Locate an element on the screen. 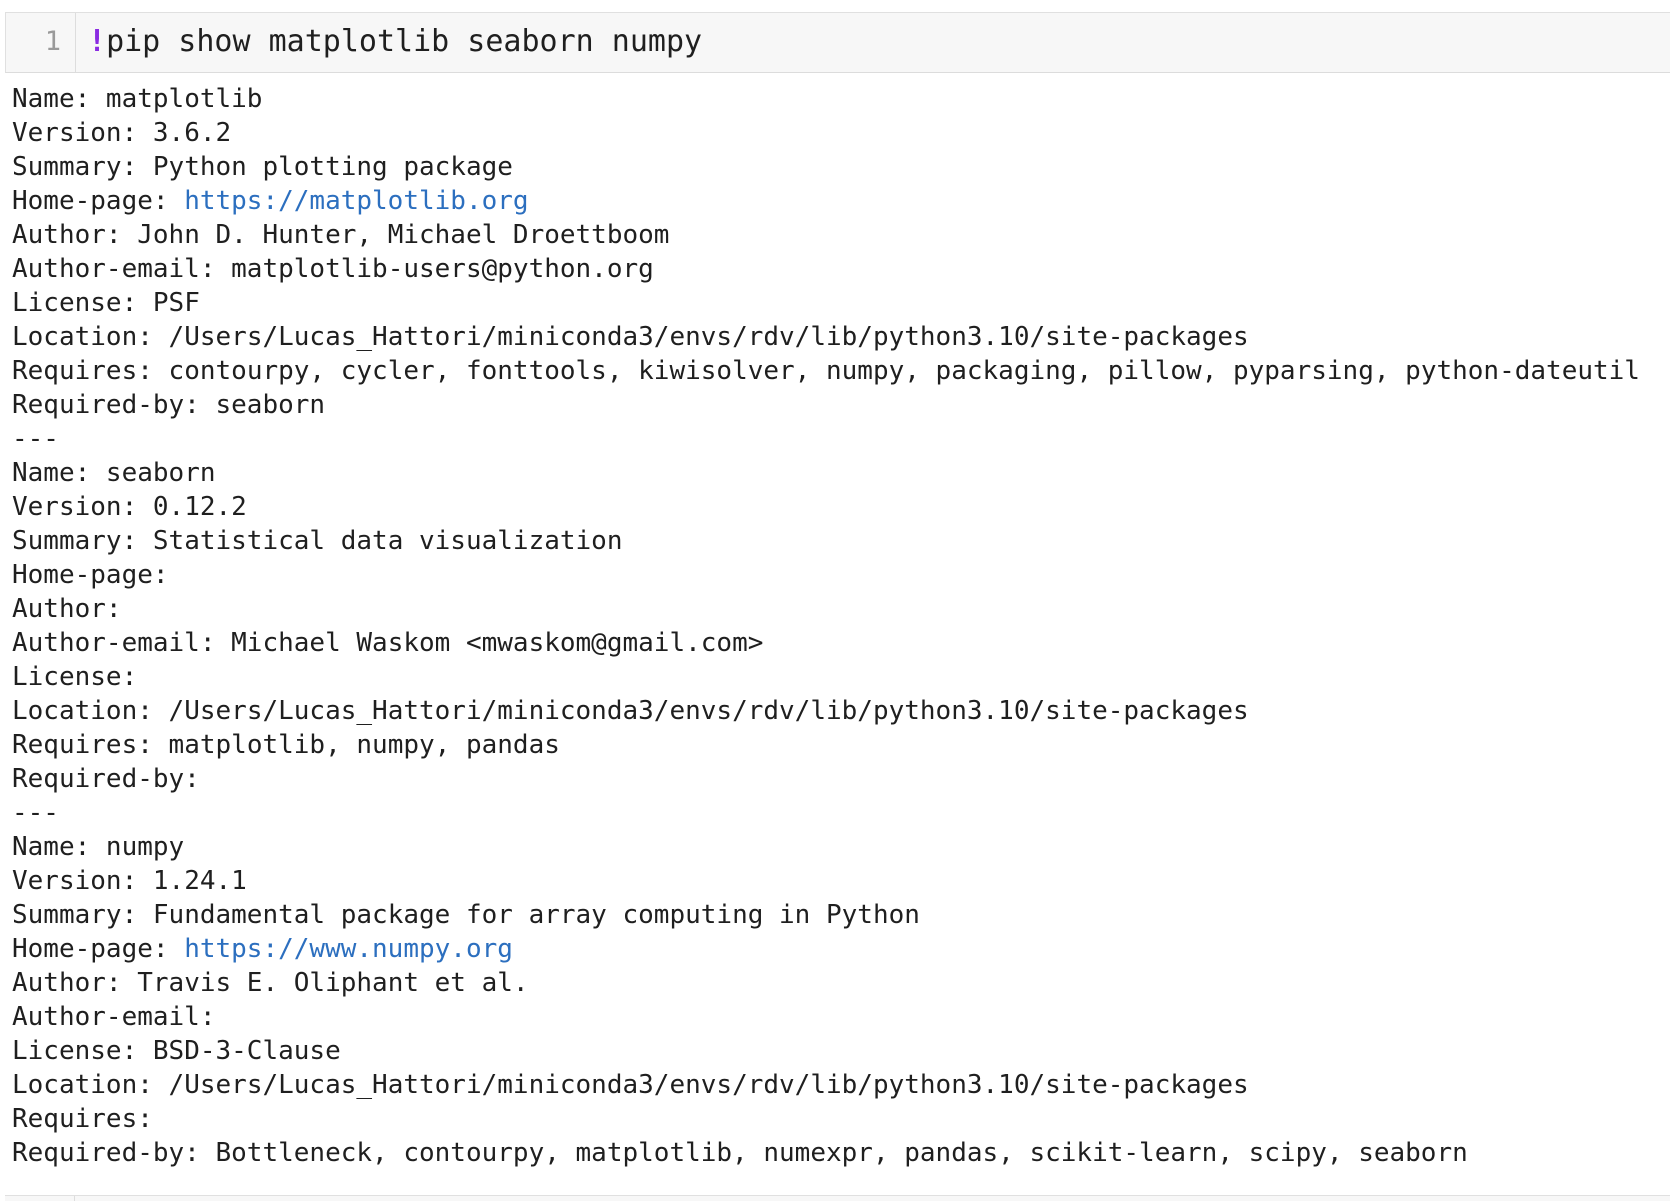 The image size is (1670, 1201). output-field-value: 1.24.1 is located at coordinates (199, 881).